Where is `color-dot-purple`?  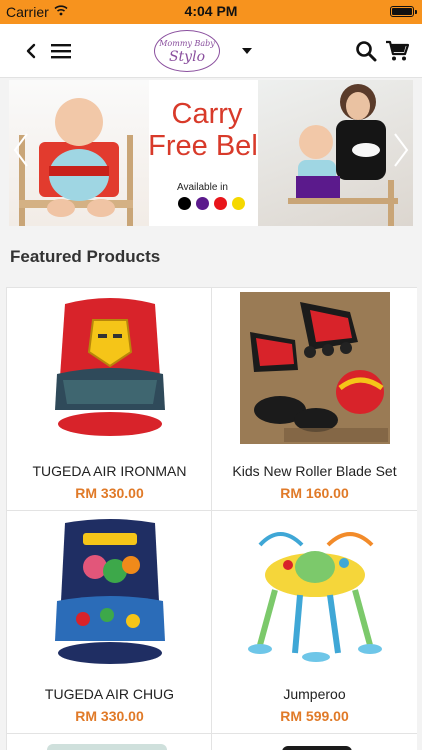
color-dot-purple is located at coordinates (202, 203).